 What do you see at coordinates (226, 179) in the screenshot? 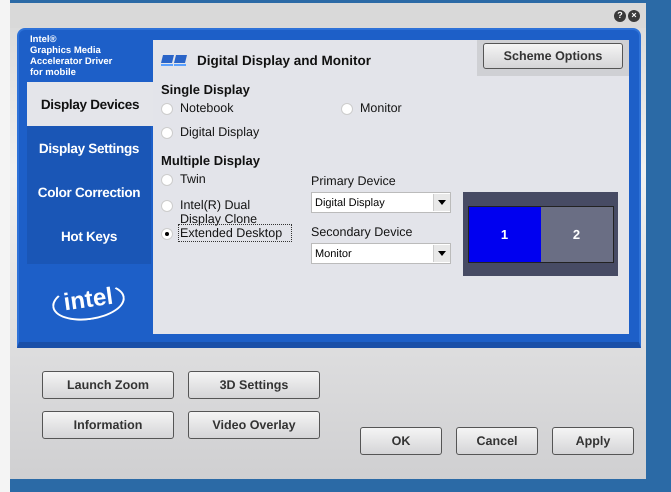
I see `radio-label: Twin` at bounding box center [226, 179].